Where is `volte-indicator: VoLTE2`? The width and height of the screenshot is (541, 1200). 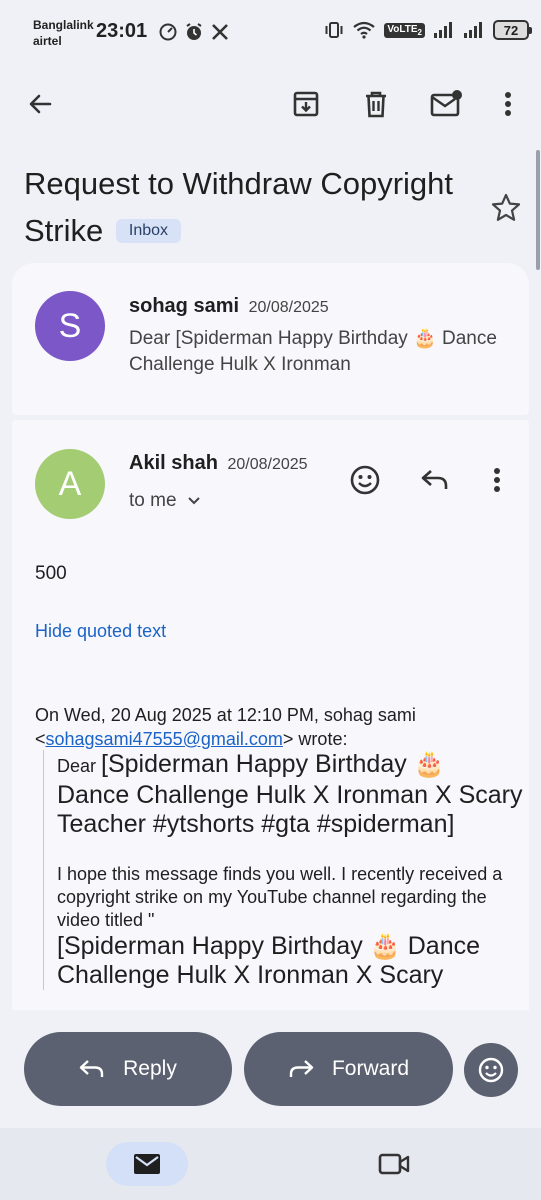
volte-indicator: VoLTE2 is located at coordinates (404, 30).